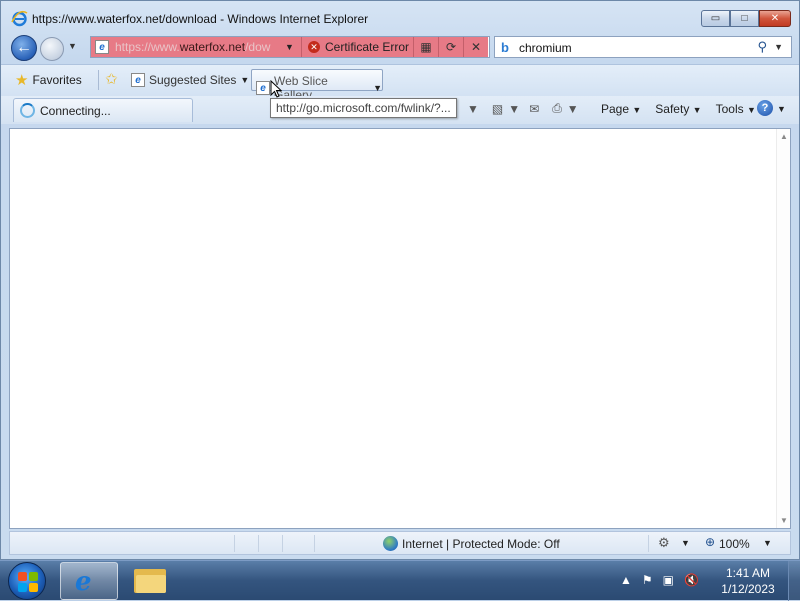 The height and width of the screenshot is (601, 800). Describe the element at coordinates (138, 80) in the screenshot. I see `suggested-sites-ie-icon: e` at that location.